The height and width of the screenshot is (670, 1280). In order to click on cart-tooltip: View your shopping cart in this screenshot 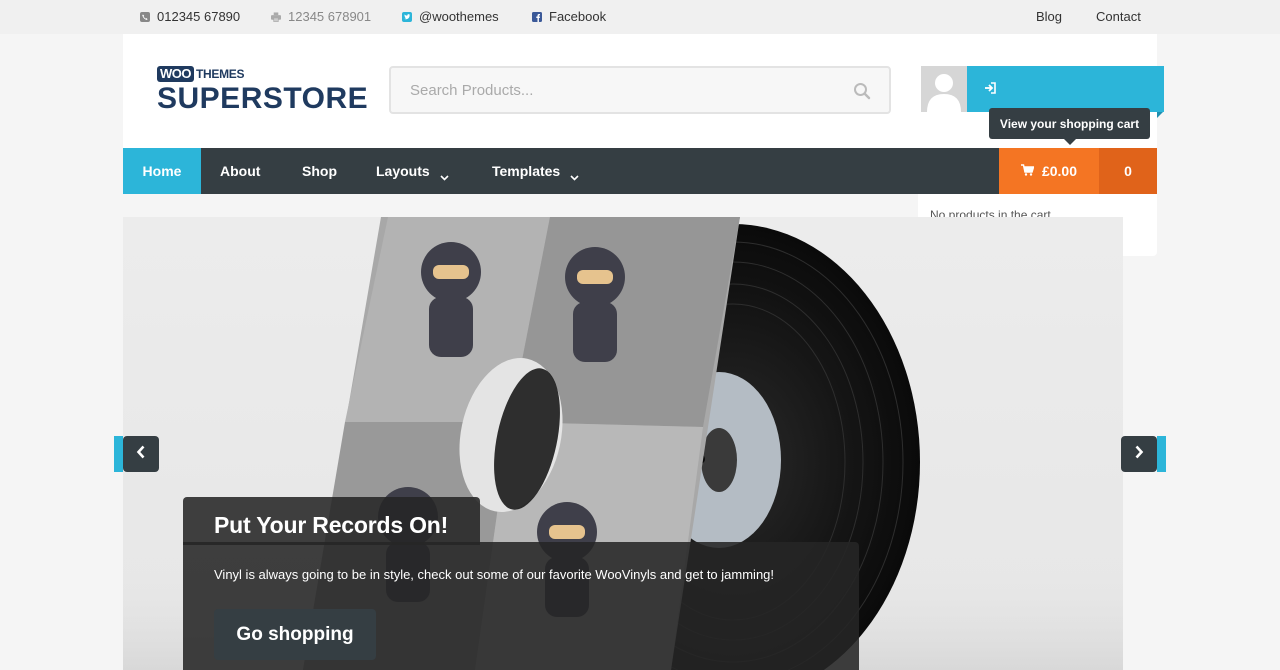, I will do `click(1069, 126)`.